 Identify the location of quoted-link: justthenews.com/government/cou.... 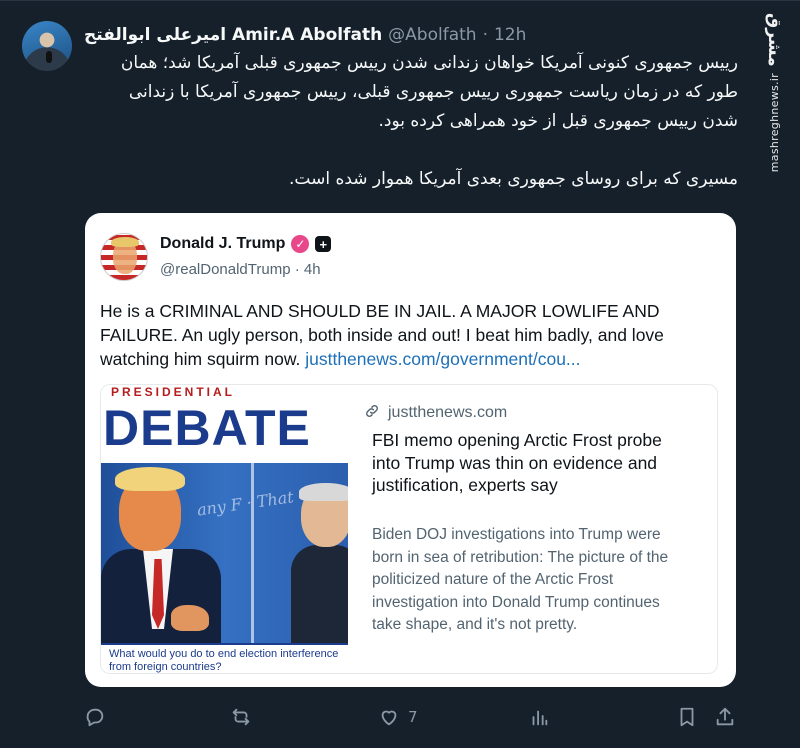
(442, 359).